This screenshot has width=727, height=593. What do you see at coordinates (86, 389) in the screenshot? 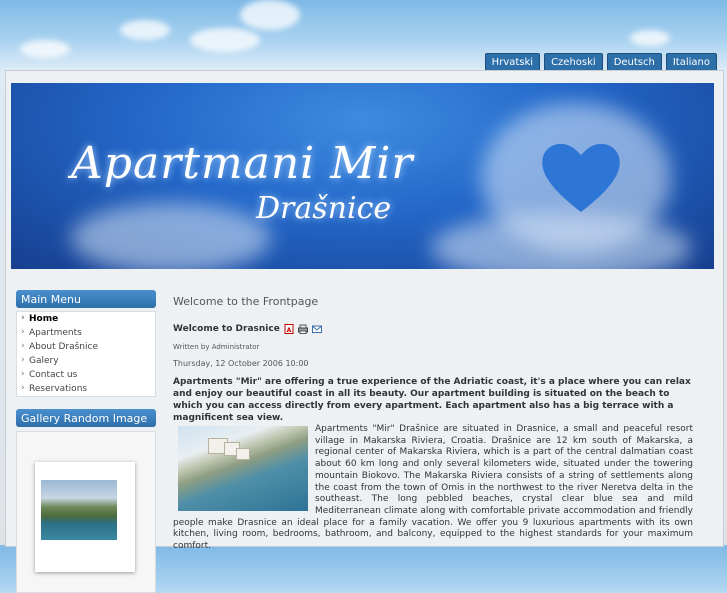
I see `menu-item-reservations: Reservations` at bounding box center [86, 389].